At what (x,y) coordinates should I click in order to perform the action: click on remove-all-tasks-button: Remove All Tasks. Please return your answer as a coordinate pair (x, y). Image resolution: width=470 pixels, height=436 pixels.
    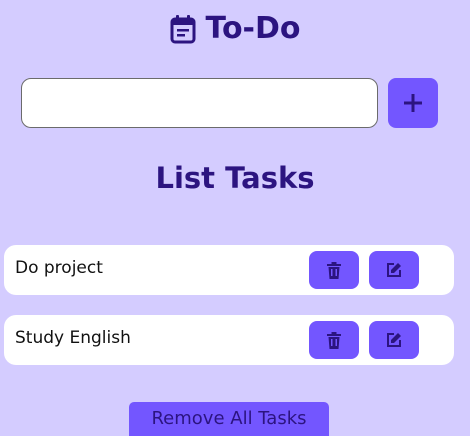
    Looking at the image, I should click on (229, 419).